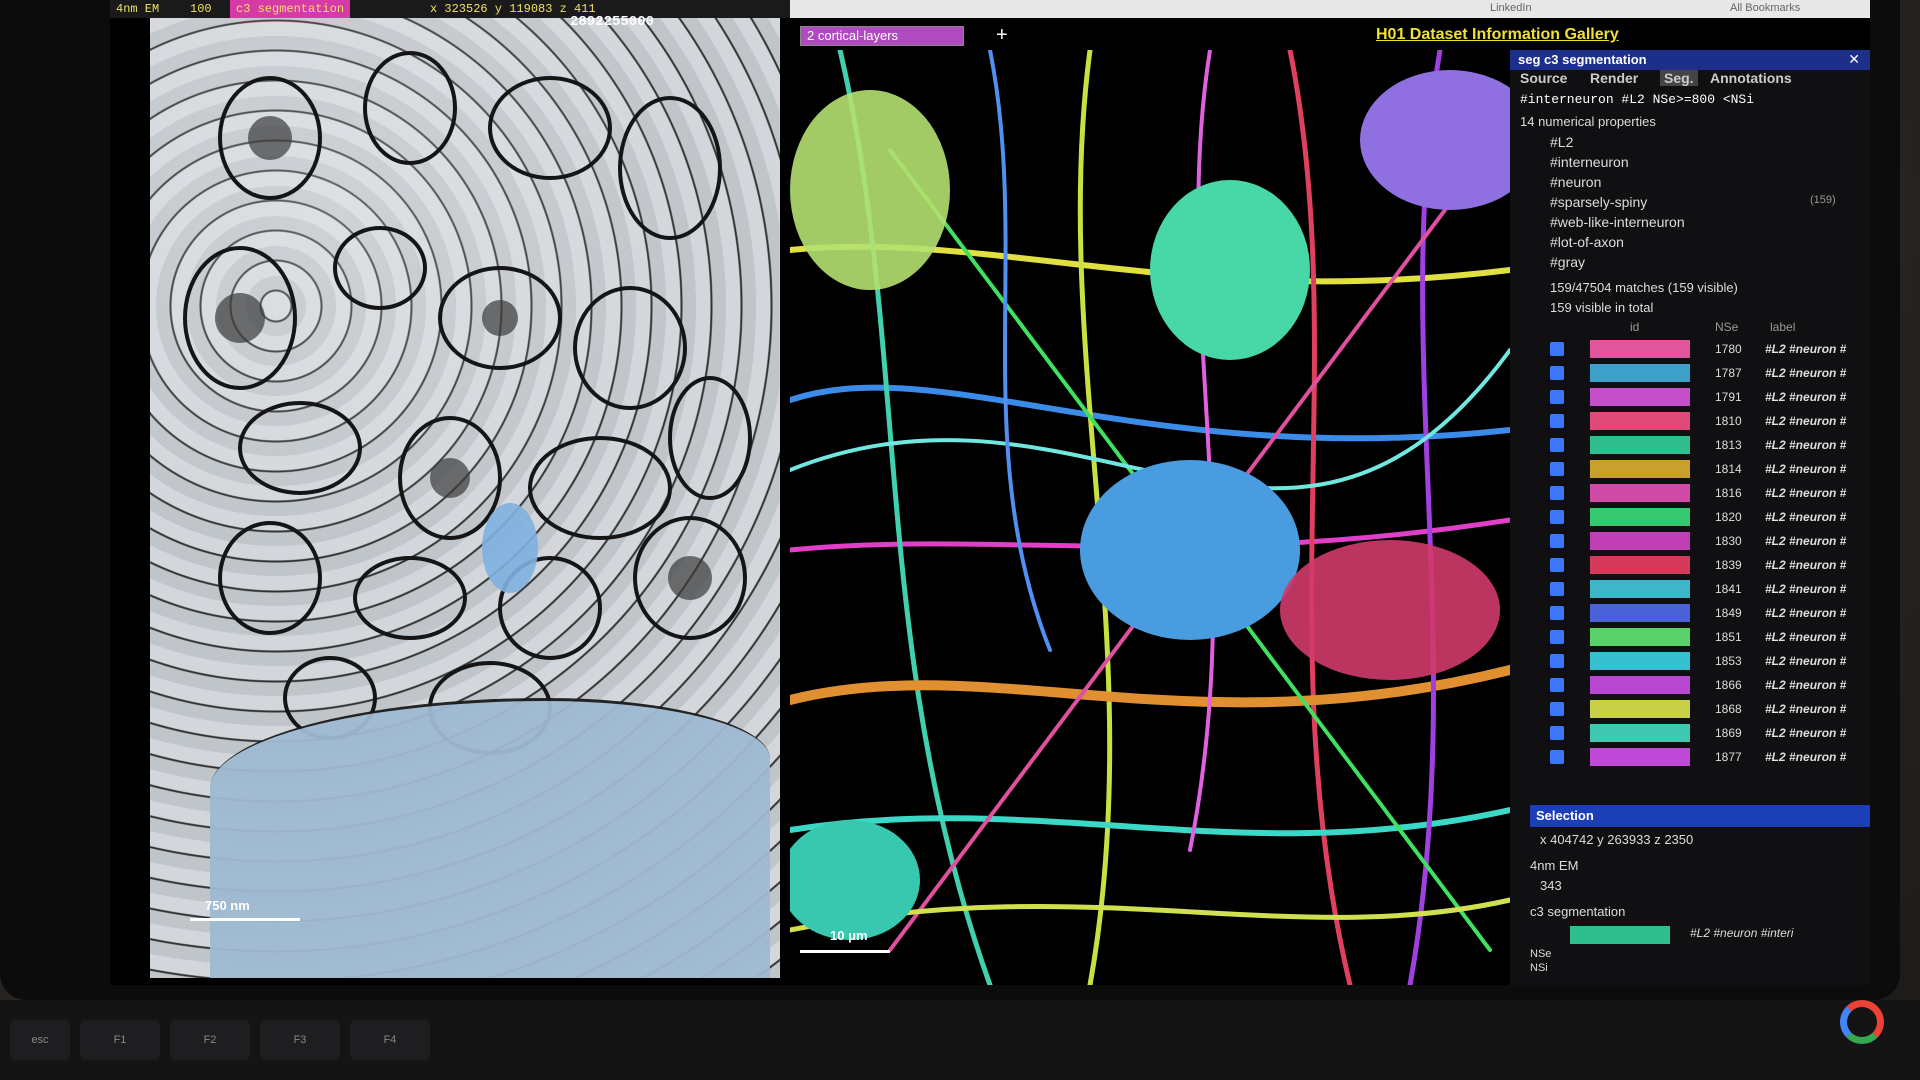 Image resolution: width=1920 pixels, height=1080 pixels. Describe the element at coordinates (1497, 35) in the screenshot. I see `dataset-info-link: H01 Dataset Information Gallery` at that location.